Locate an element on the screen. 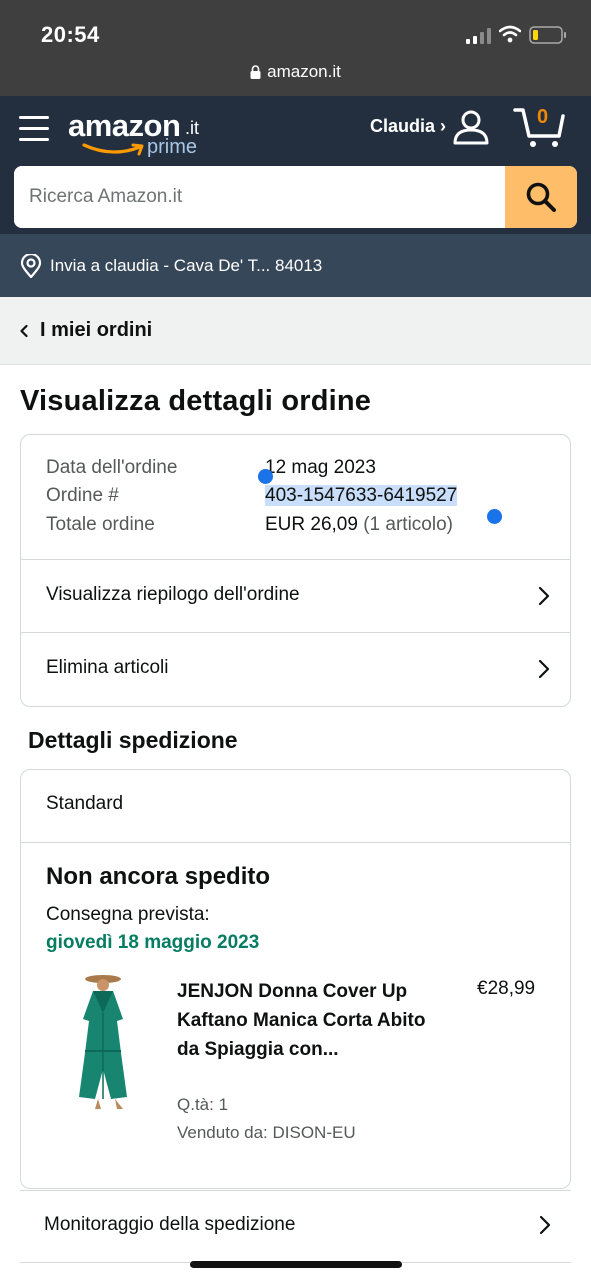  order-summary-link: Visualizza riepilogo dell'ordine is located at coordinates (295, 596).